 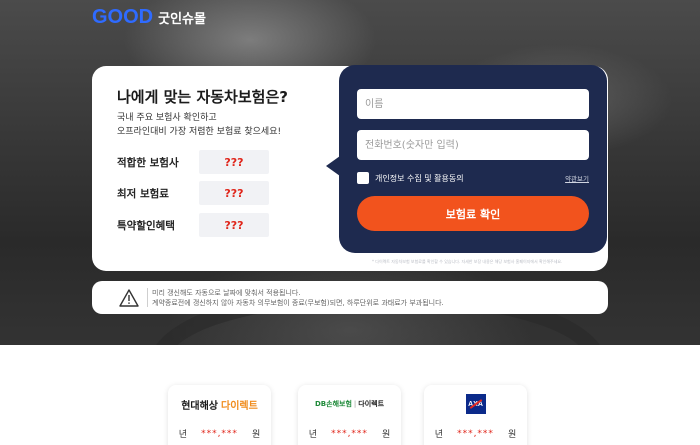 I want to click on result-label: 최저 보험료, so click(x=143, y=193).